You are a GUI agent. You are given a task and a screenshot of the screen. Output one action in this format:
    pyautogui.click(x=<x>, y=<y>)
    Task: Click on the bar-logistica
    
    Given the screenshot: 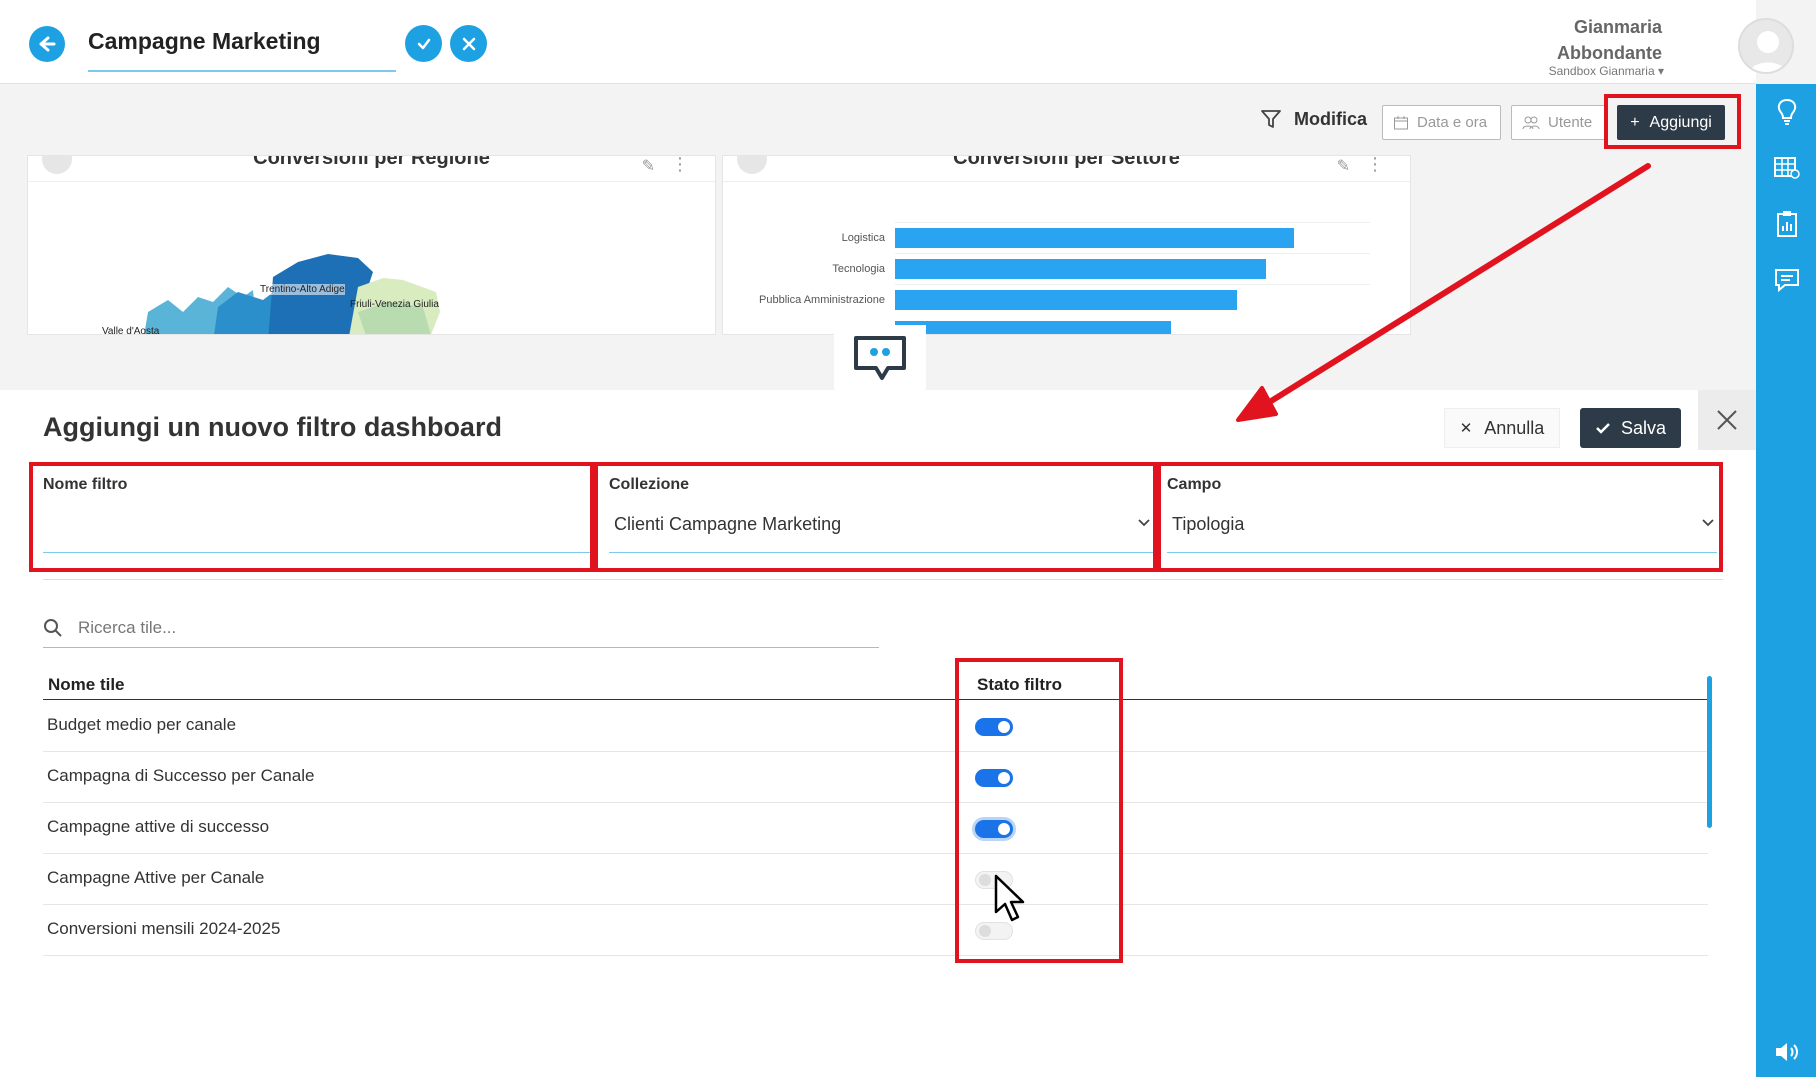 What is the action you would take?
    pyautogui.click(x=1094, y=238)
    